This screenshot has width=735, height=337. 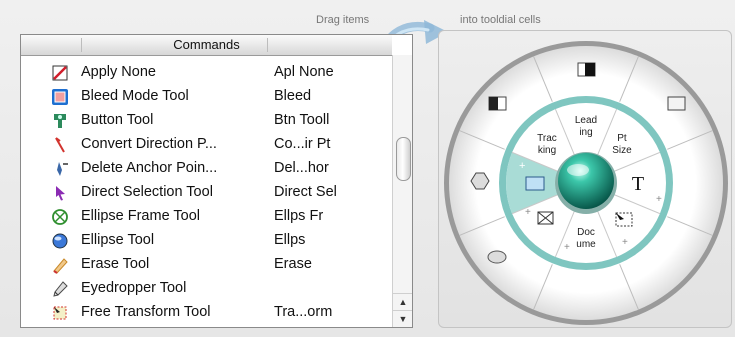 I want to click on fill-white-icon, so click(x=676, y=103).